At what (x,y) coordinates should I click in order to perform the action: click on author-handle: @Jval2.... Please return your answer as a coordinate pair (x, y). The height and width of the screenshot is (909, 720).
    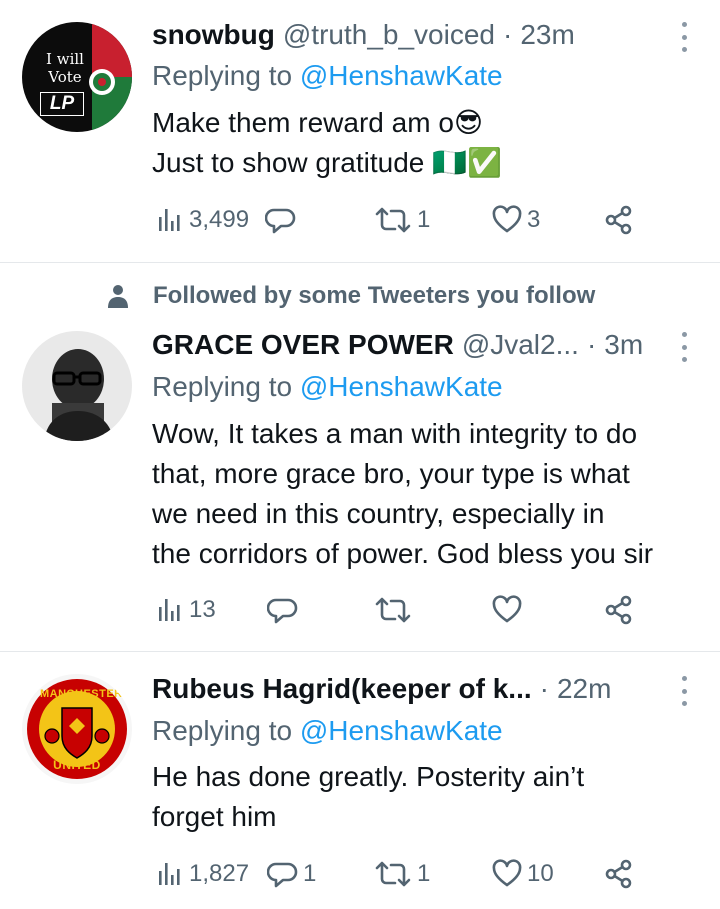
    Looking at the image, I should click on (520, 345).